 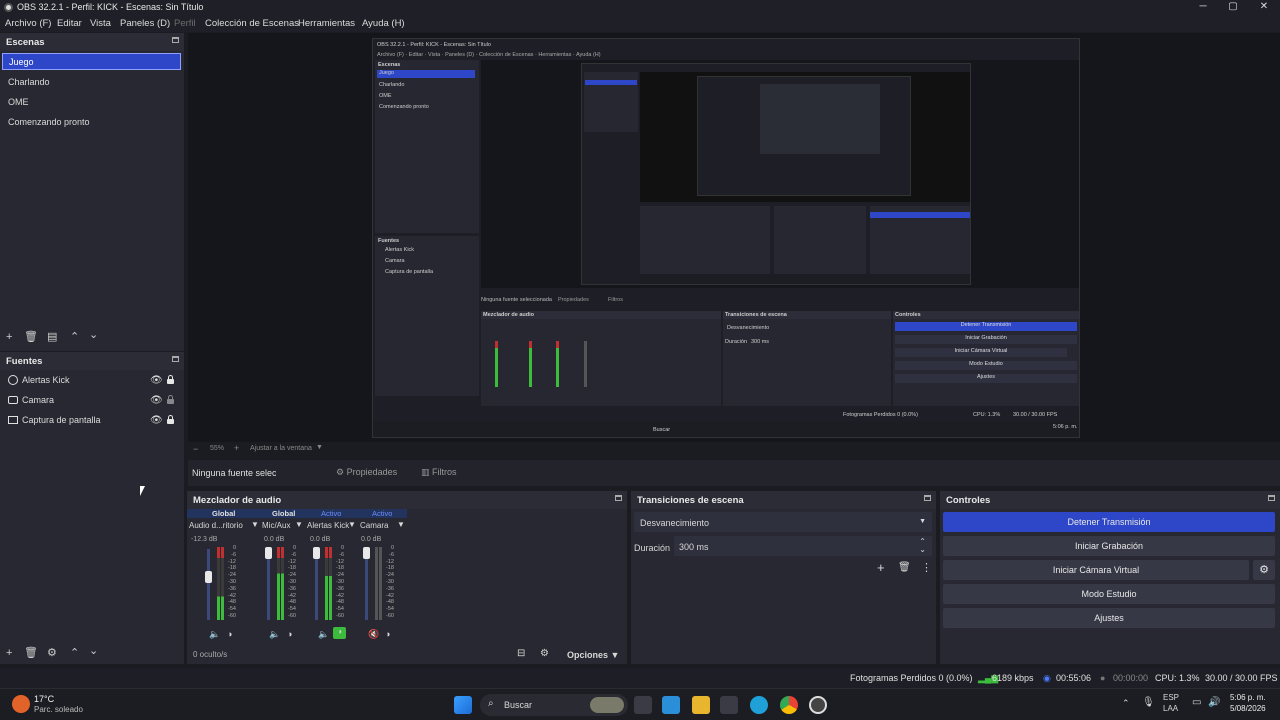 I want to click on scene-item-charlando: Charlando, so click(x=91, y=82).